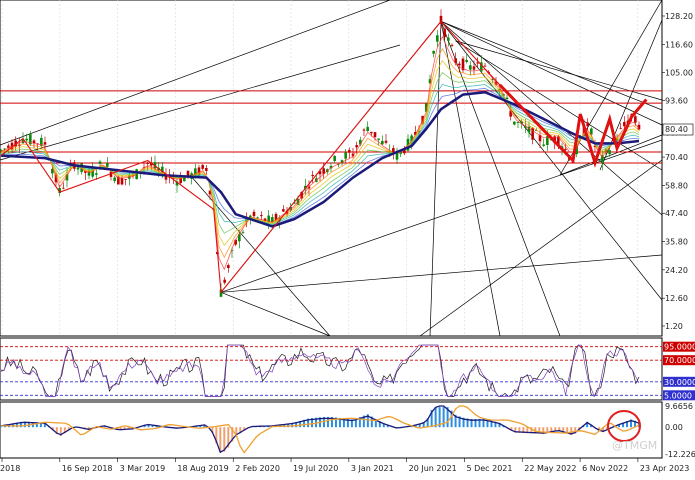 The width and height of the screenshot is (695, 480). What do you see at coordinates (372, 468) in the screenshot?
I see `date-tick-label: 3 Jan 2021` at bounding box center [372, 468].